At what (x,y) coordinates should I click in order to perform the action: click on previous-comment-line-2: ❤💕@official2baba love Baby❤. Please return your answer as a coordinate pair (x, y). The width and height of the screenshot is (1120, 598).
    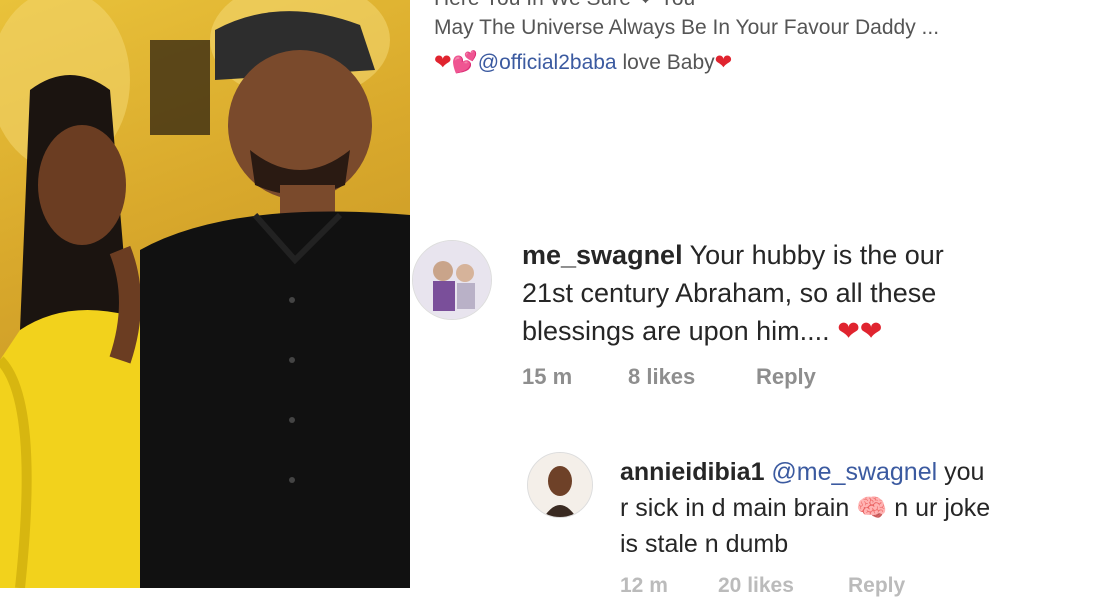
    Looking at the image, I should click on (583, 62).